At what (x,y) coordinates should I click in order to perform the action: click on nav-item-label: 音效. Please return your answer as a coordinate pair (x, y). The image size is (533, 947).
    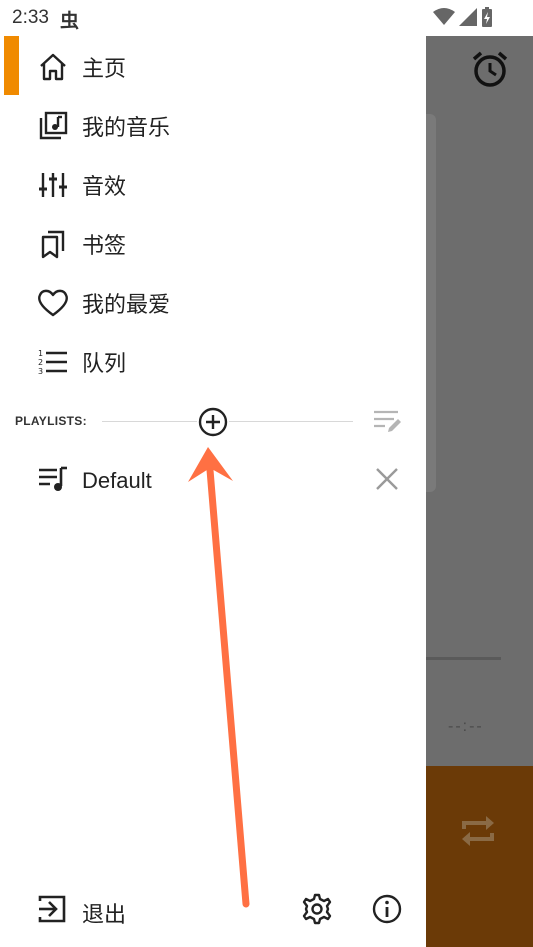
    Looking at the image, I should click on (104, 186).